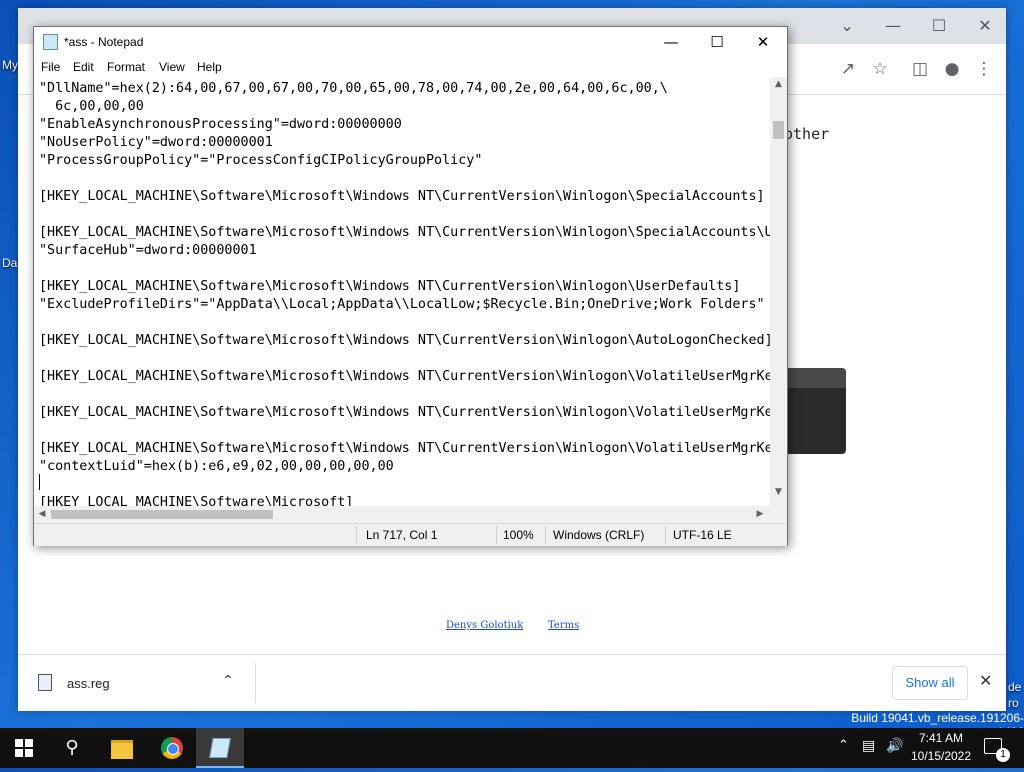  Describe the element at coordinates (939, 26) in the screenshot. I see `browser-maximize-button: ☐` at that location.